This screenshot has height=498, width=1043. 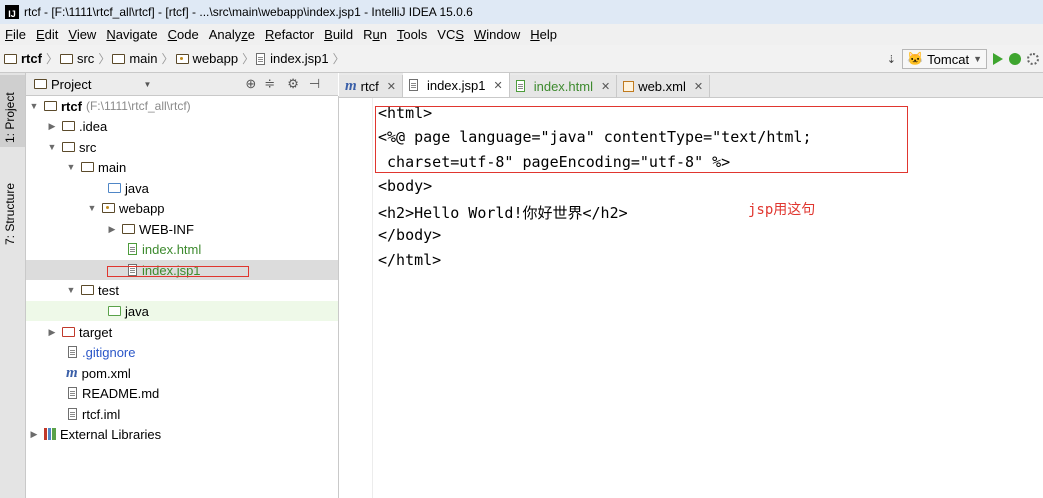 I want to click on menu-item: VCS, so click(x=450, y=34).